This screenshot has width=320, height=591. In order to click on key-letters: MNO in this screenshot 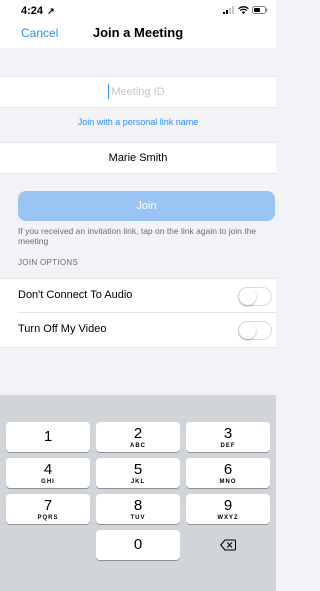, I will do `click(228, 482)`.